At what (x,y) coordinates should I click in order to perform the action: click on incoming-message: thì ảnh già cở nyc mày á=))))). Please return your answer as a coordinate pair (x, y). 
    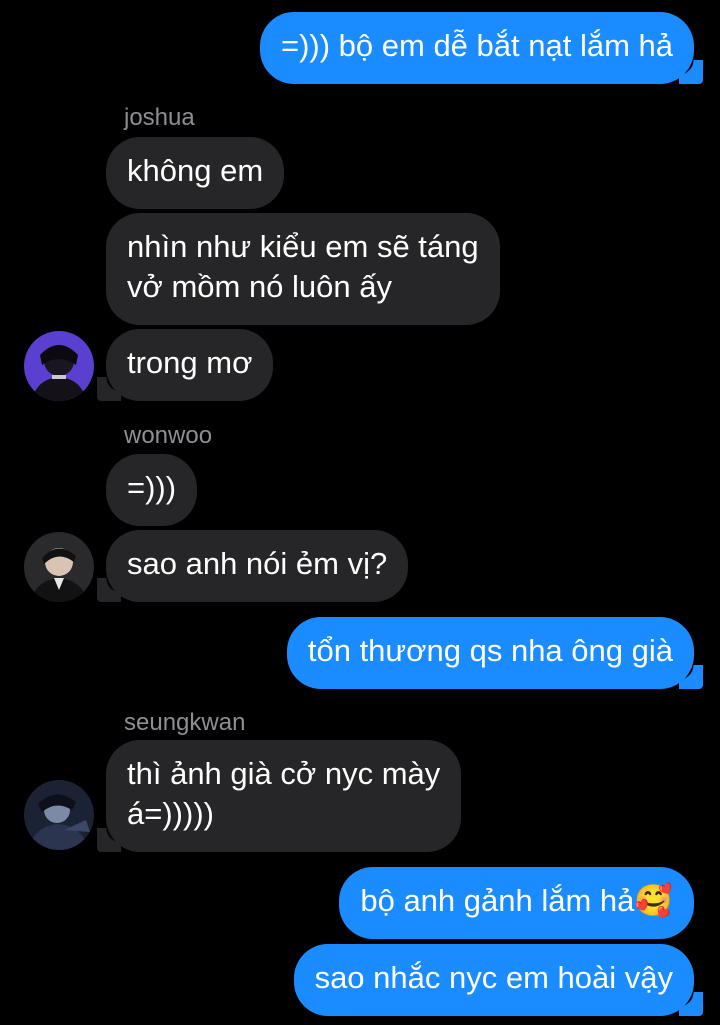
    Looking at the image, I should click on (279, 796).